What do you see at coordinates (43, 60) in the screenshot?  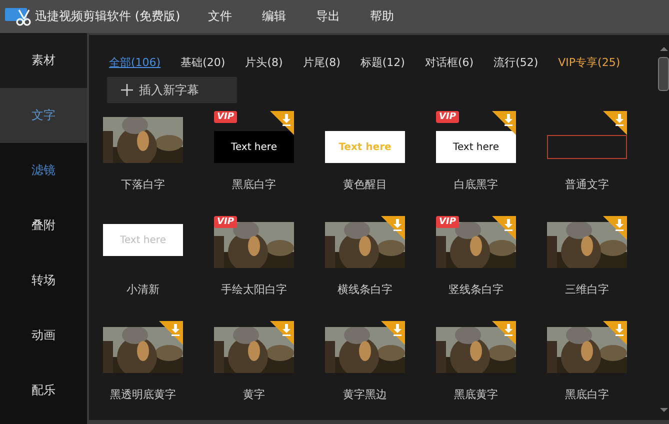 I see `sidebar-item: 素材` at bounding box center [43, 60].